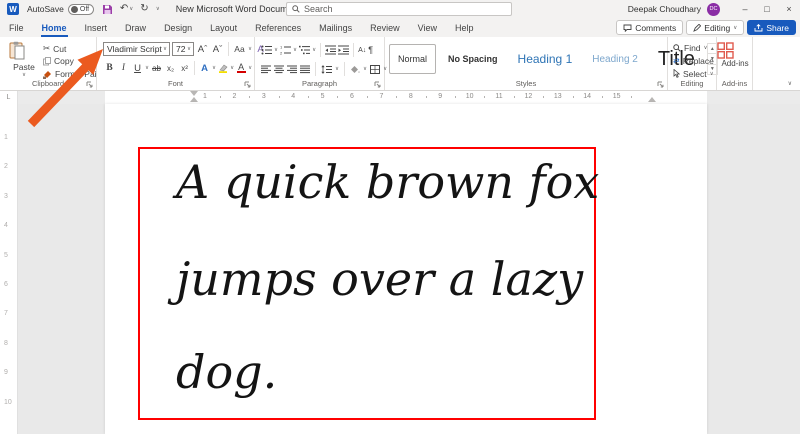 The height and width of the screenshot is (434, 800). I want to click on tab-help: Help, so click(464, 27).